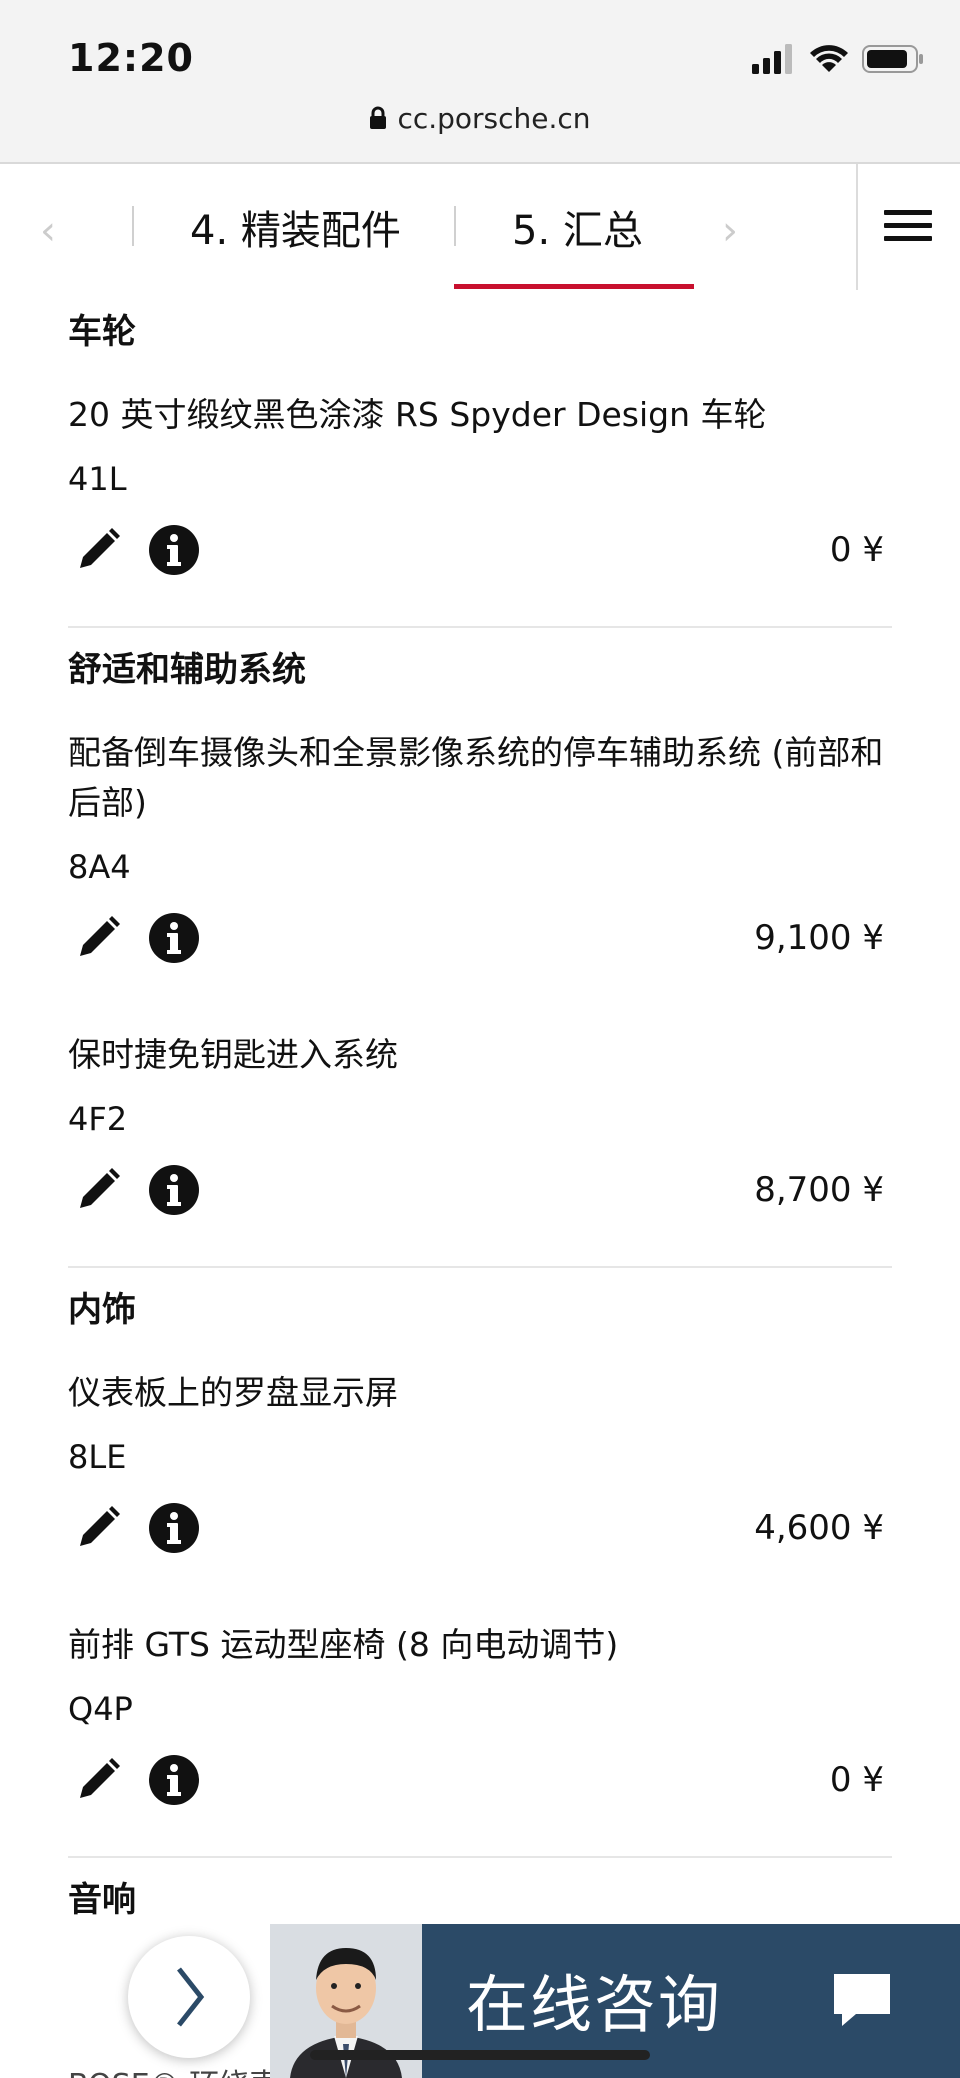 This screenshot has width=960, height=2078. What do you see at coordinates (295, 227) in the screenshot?
I see `tab-accessories: 4. 精装配件` at bounding box center [295, 227].